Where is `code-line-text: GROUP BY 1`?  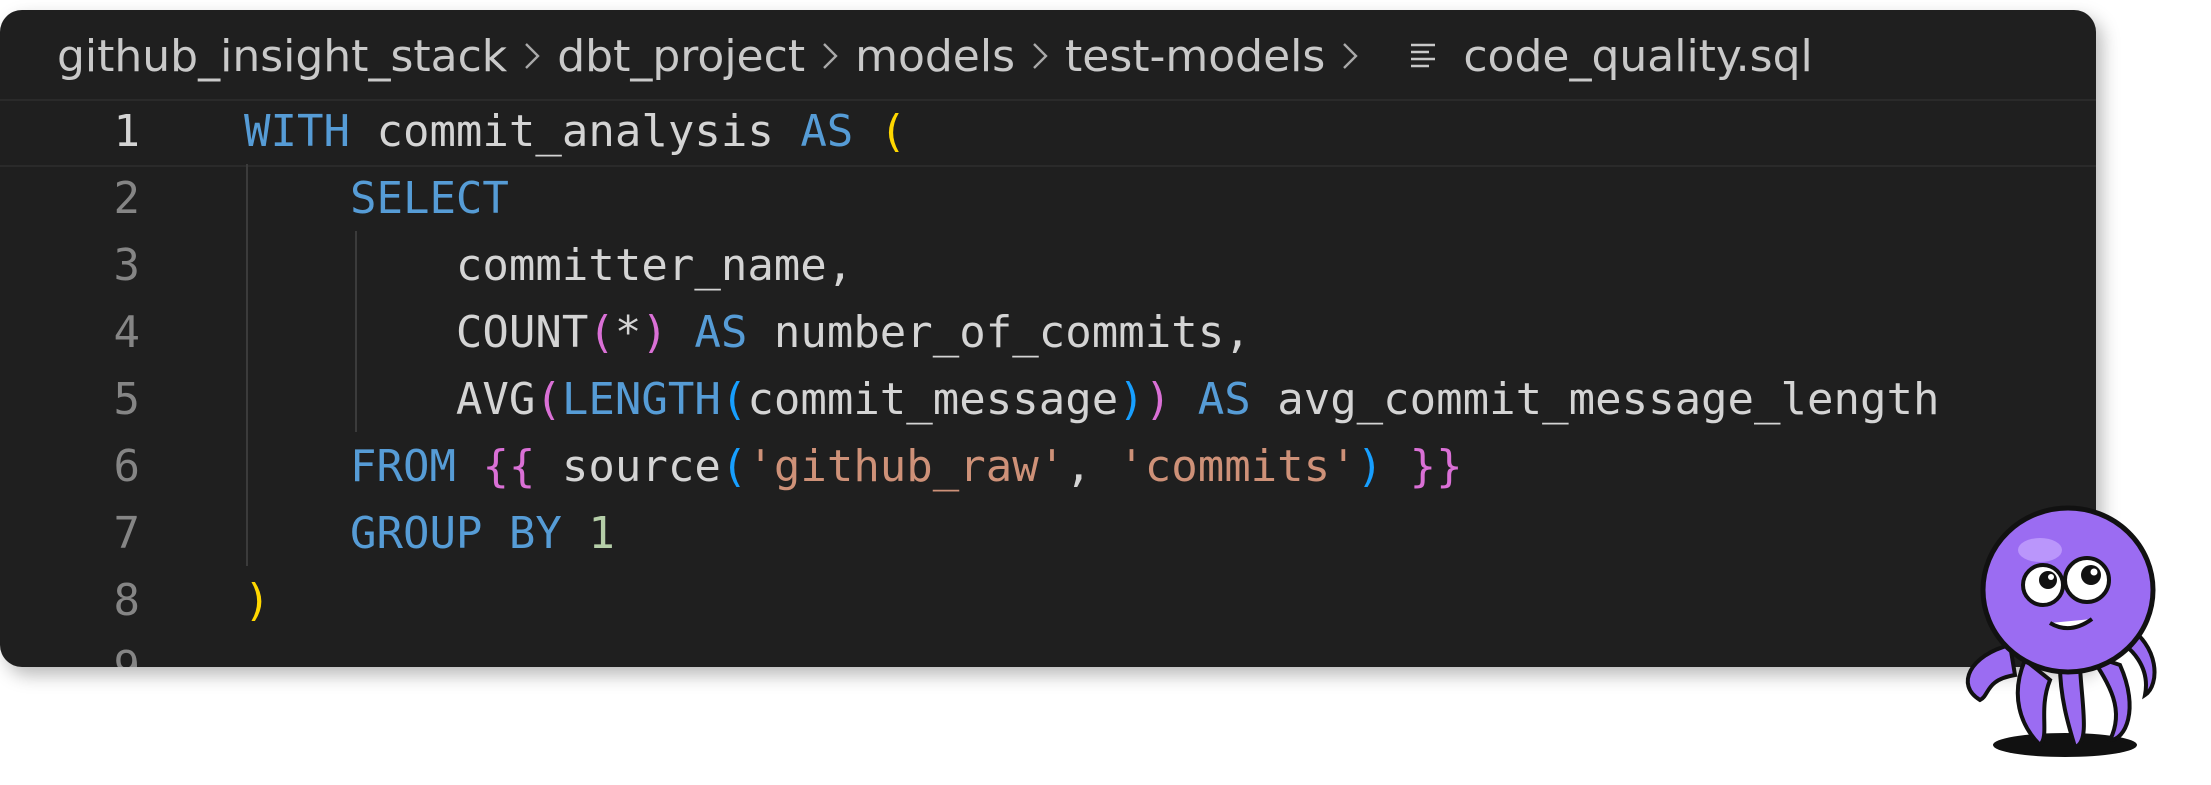 code-line-text: GROUP BY 1 is located at coordinates (429, 533).